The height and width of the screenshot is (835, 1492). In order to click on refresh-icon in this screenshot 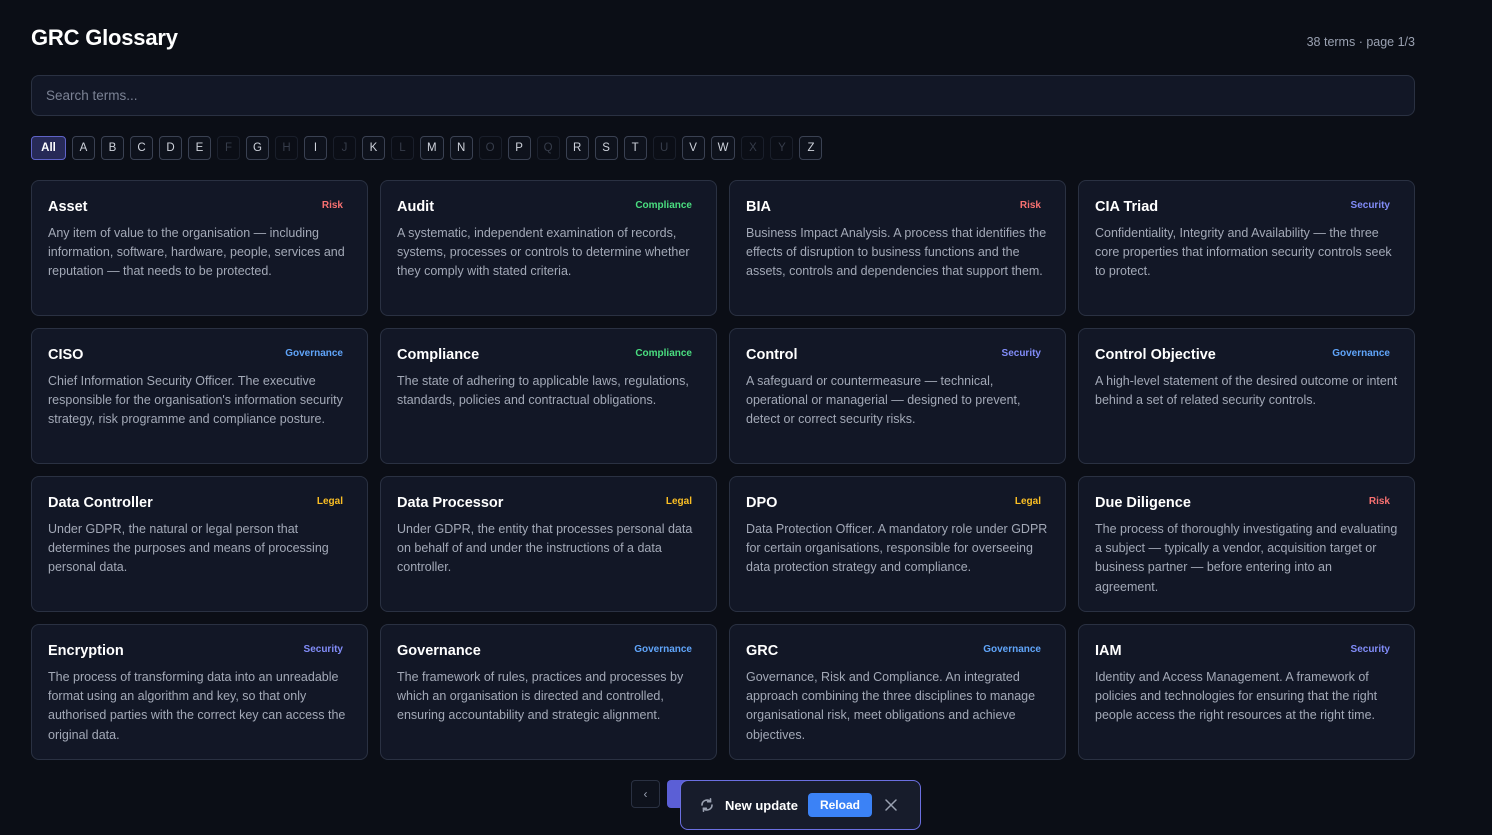, I will do `click(707, 805)`.